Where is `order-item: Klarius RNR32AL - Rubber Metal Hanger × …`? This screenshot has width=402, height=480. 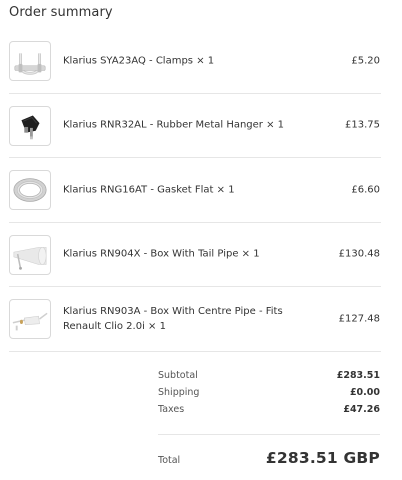 order-item: Klarius RNR32AL - Rubber Metal Hanger × … is located at coordinates (195, 126).